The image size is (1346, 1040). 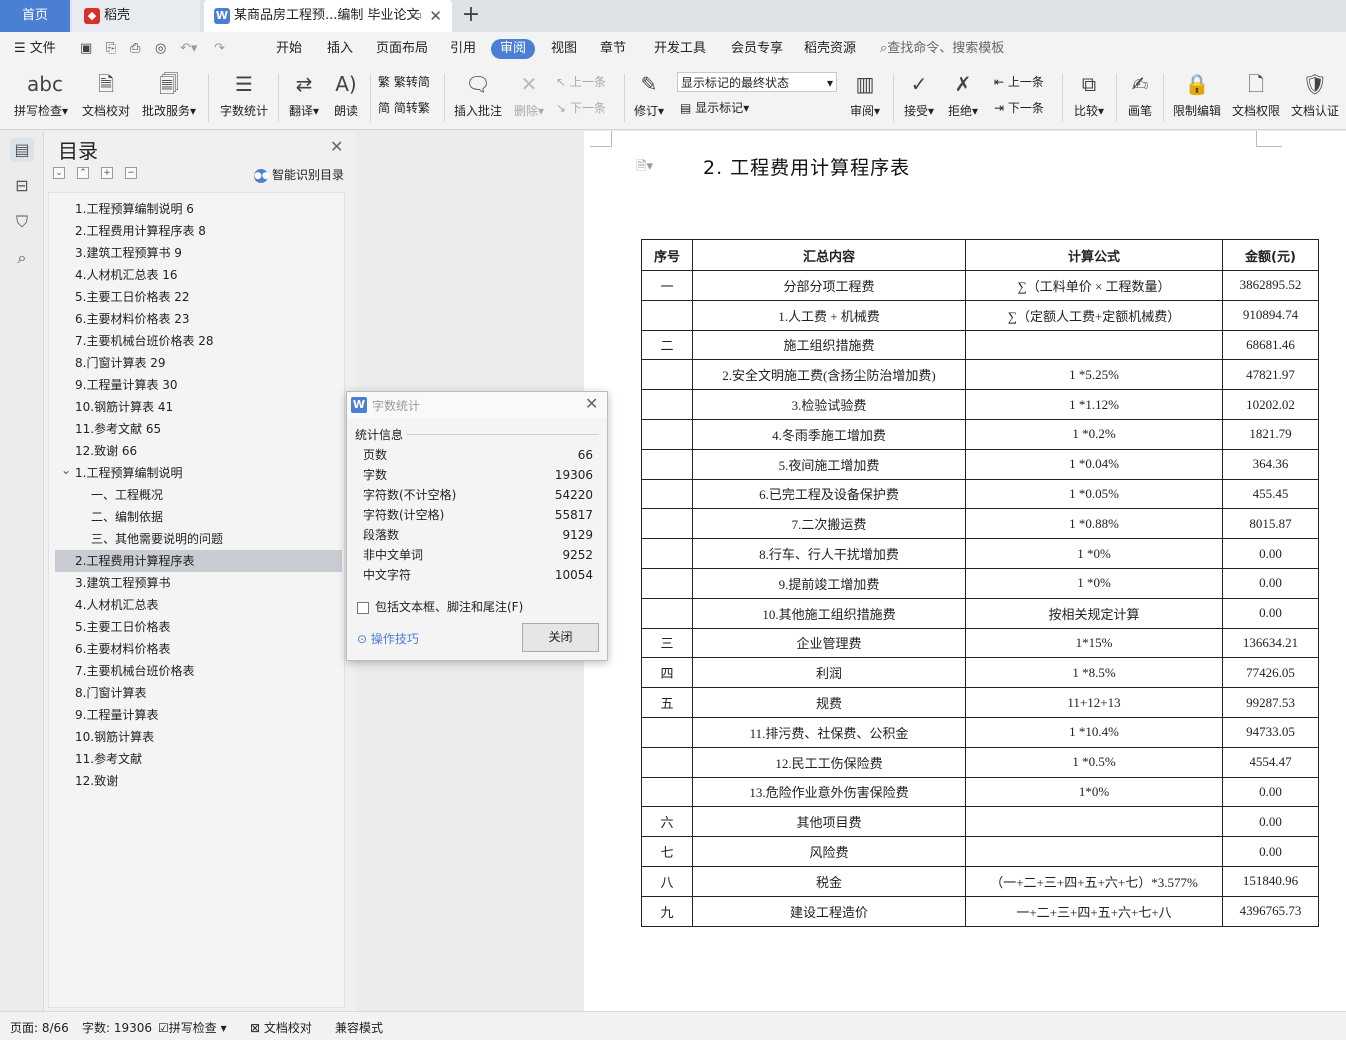 What do you see at coordinates (581, 108) in the screenshot?
I see `next-comment-button: ↘ 下一条` at bounding box center [581, 108].